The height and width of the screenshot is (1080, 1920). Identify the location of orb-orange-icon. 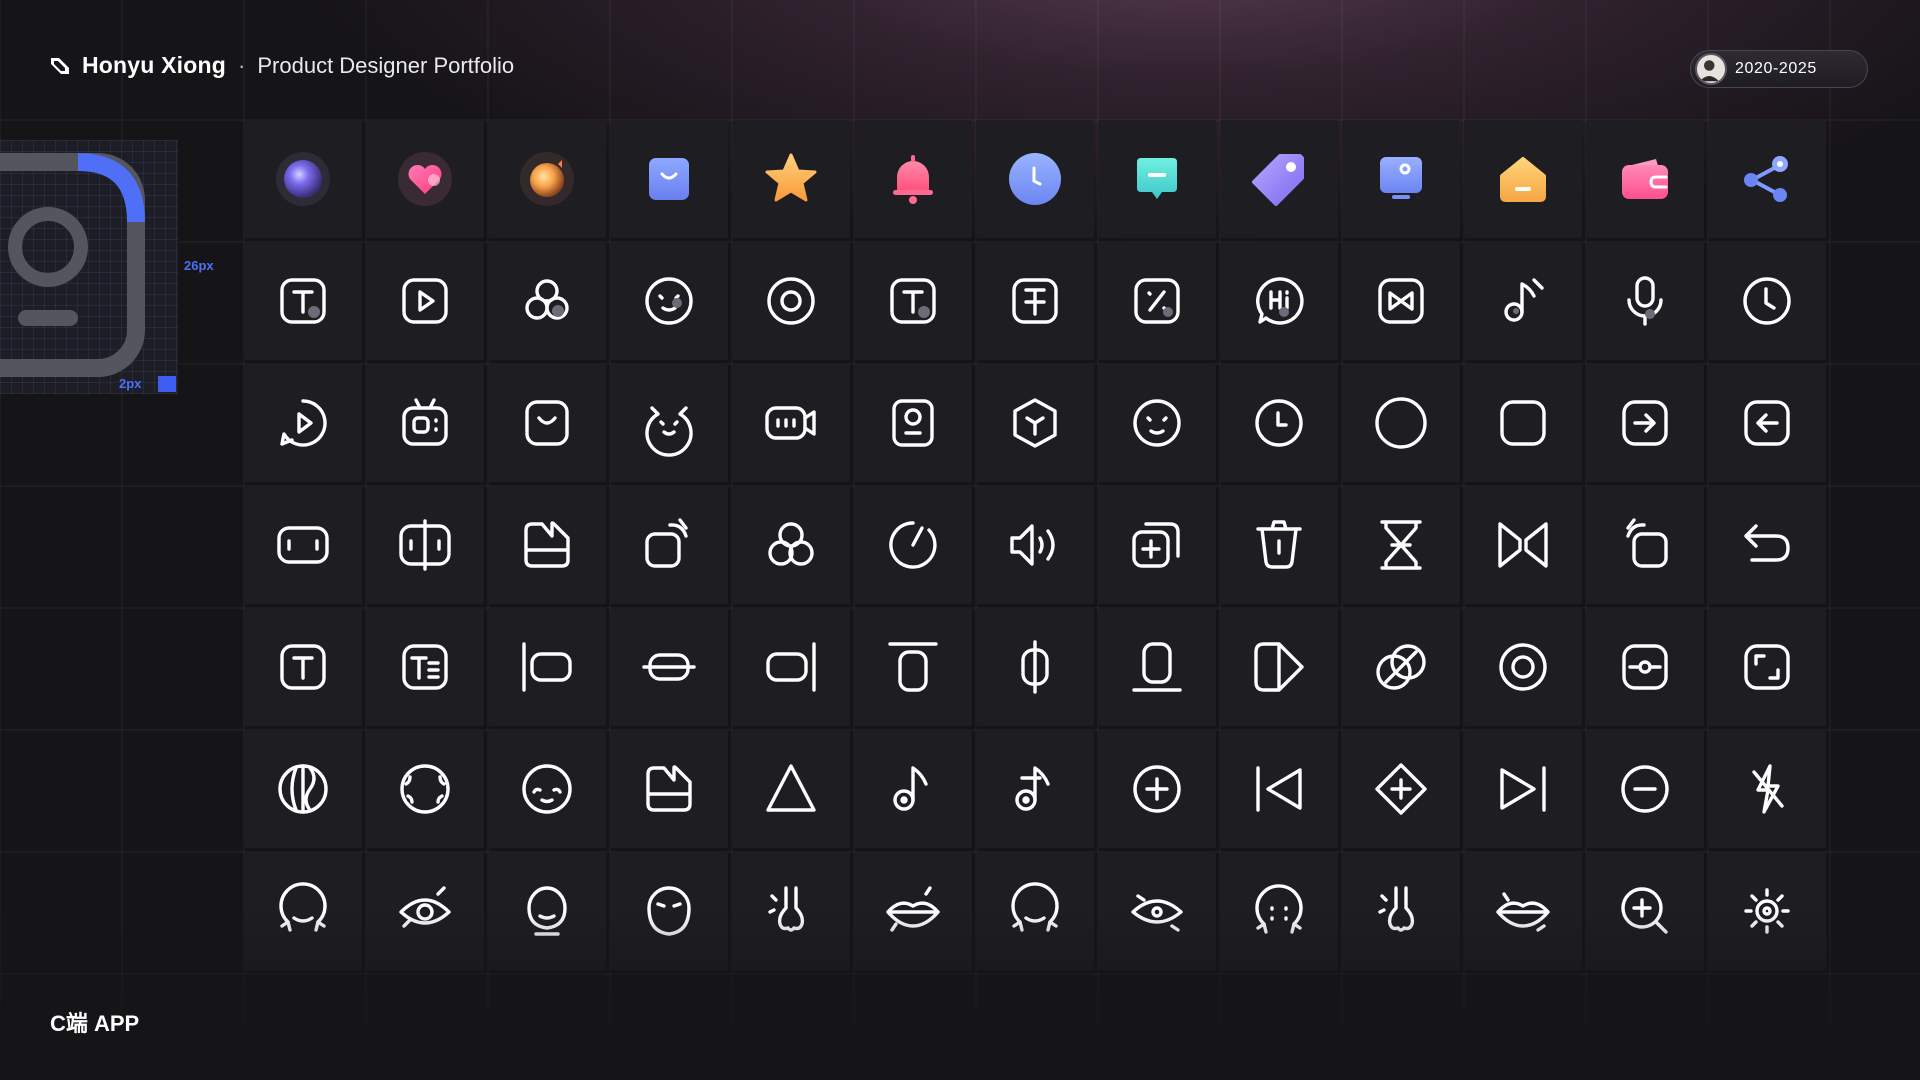
(547, 179).